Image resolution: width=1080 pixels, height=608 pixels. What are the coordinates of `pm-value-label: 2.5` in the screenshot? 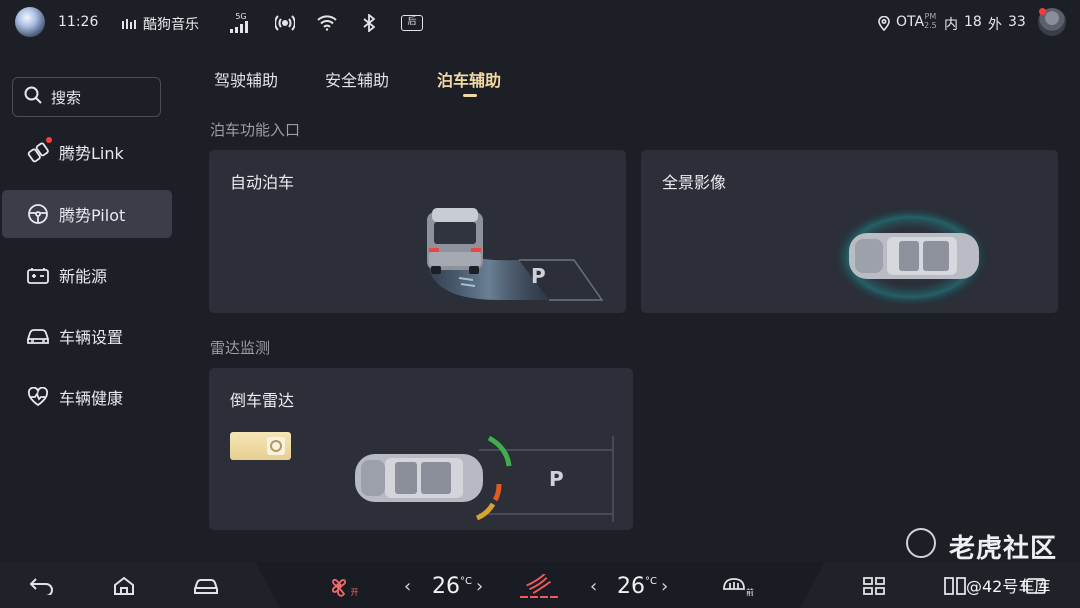 It's located at (930, 25).